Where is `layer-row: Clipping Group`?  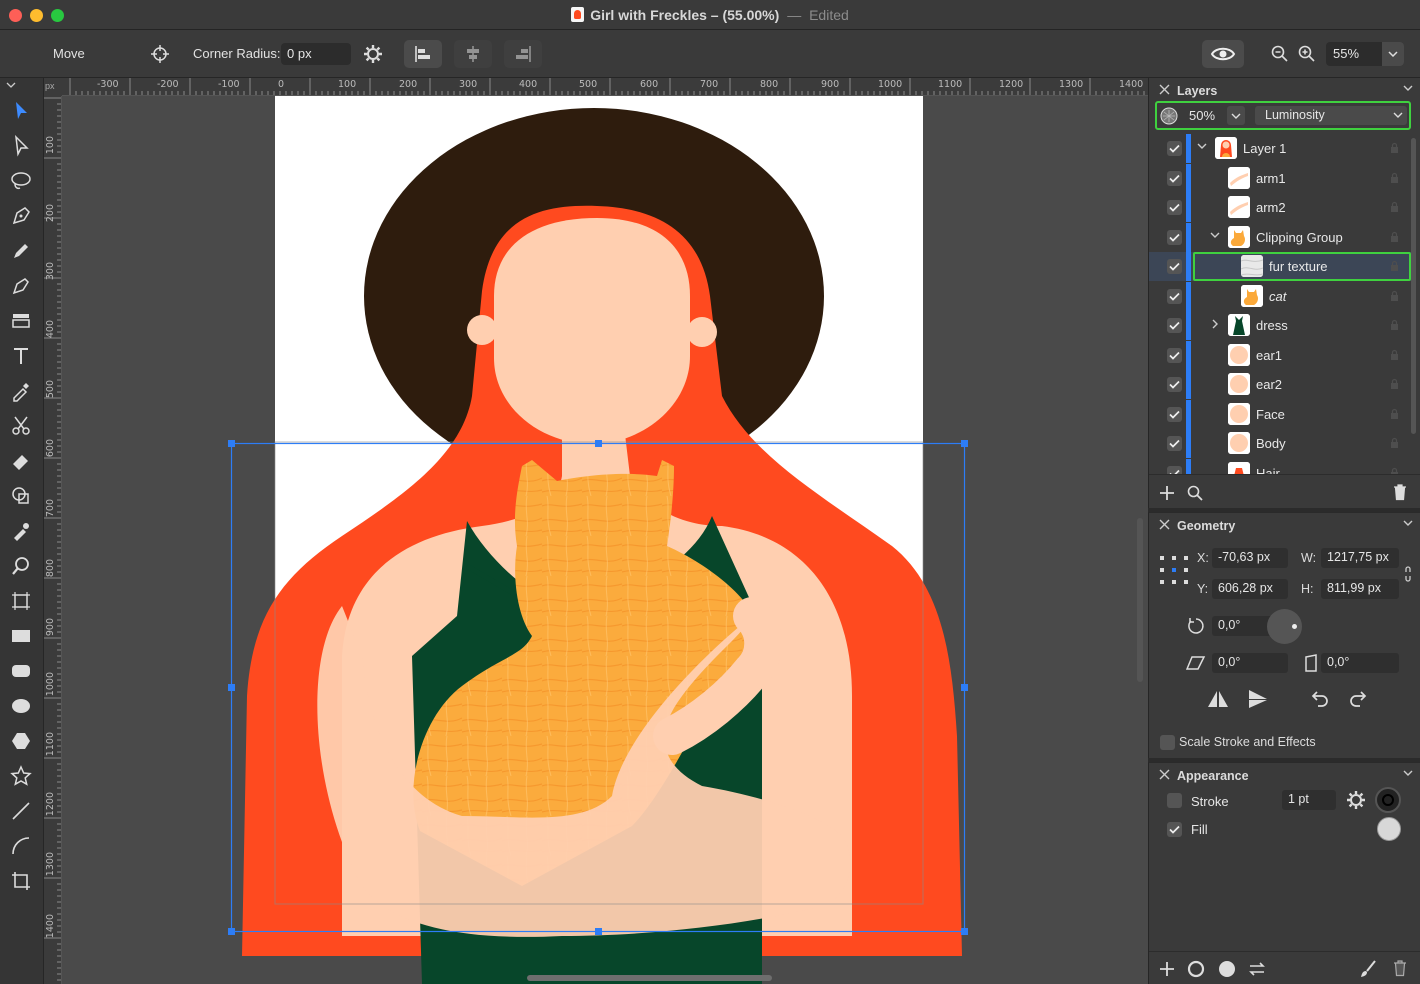 layer-row: Clipping Group is located at coordinates (1280, 237).